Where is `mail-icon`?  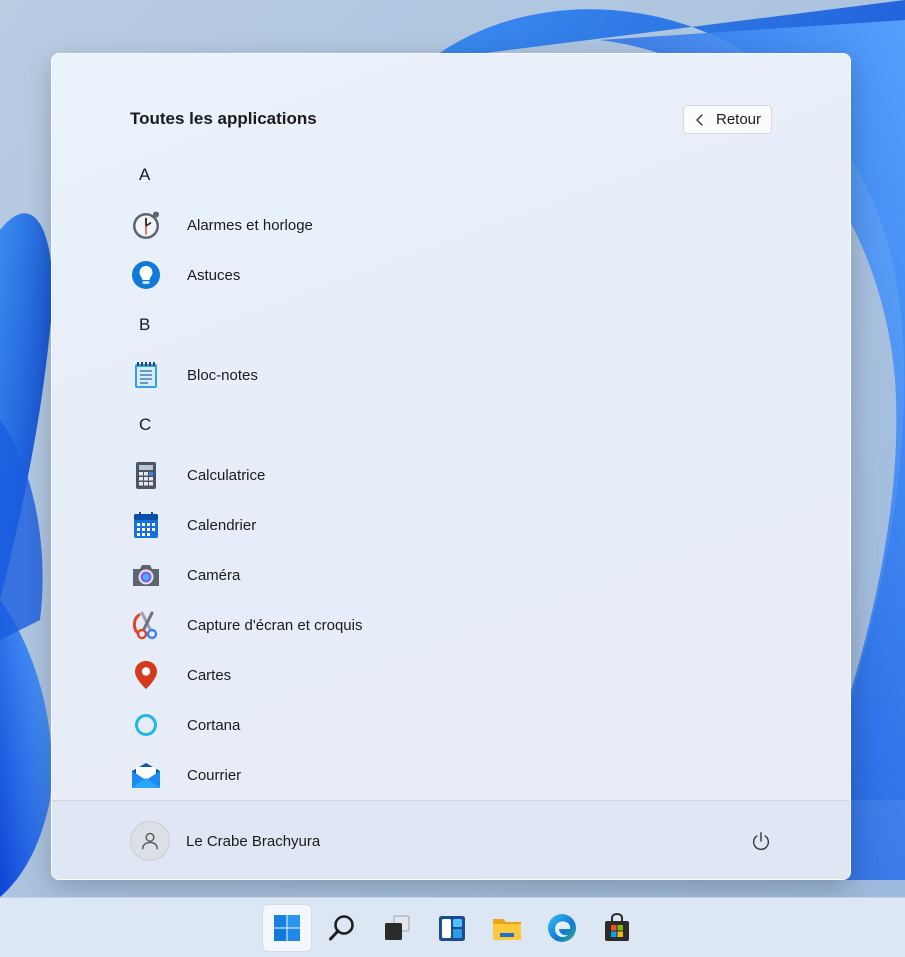
mail-icon is located at coordinates (146, 775).